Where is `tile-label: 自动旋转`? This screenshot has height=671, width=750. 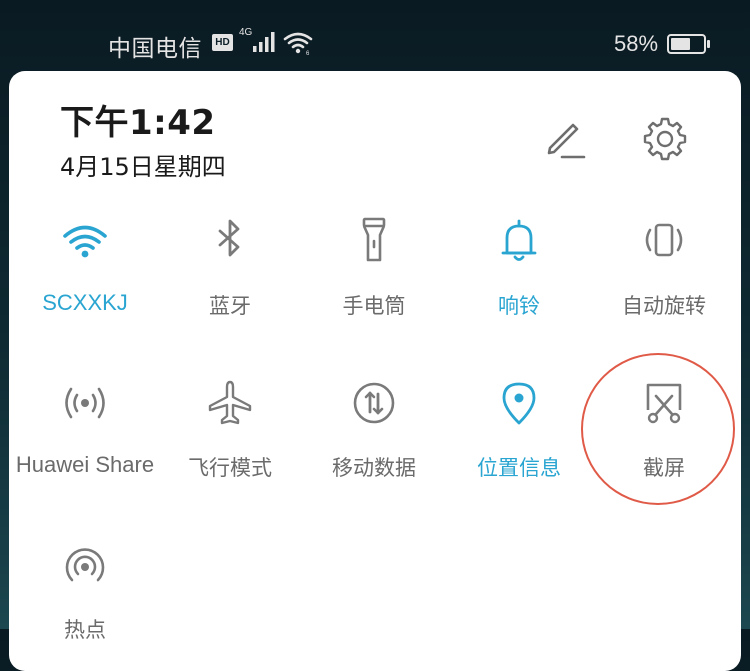
tile-label: 自动旋转 is located at coordinates (664, 306).